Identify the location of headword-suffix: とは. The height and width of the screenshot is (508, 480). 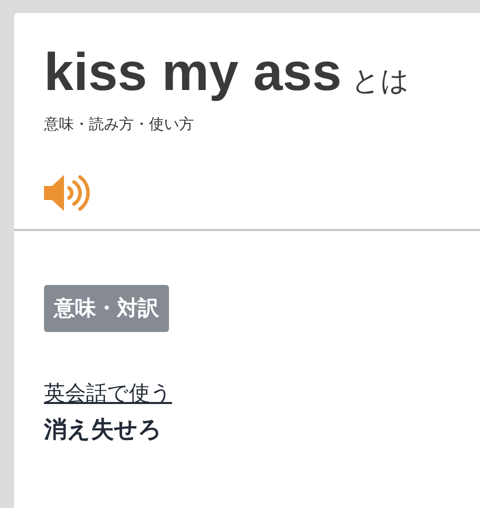
(381, 81).